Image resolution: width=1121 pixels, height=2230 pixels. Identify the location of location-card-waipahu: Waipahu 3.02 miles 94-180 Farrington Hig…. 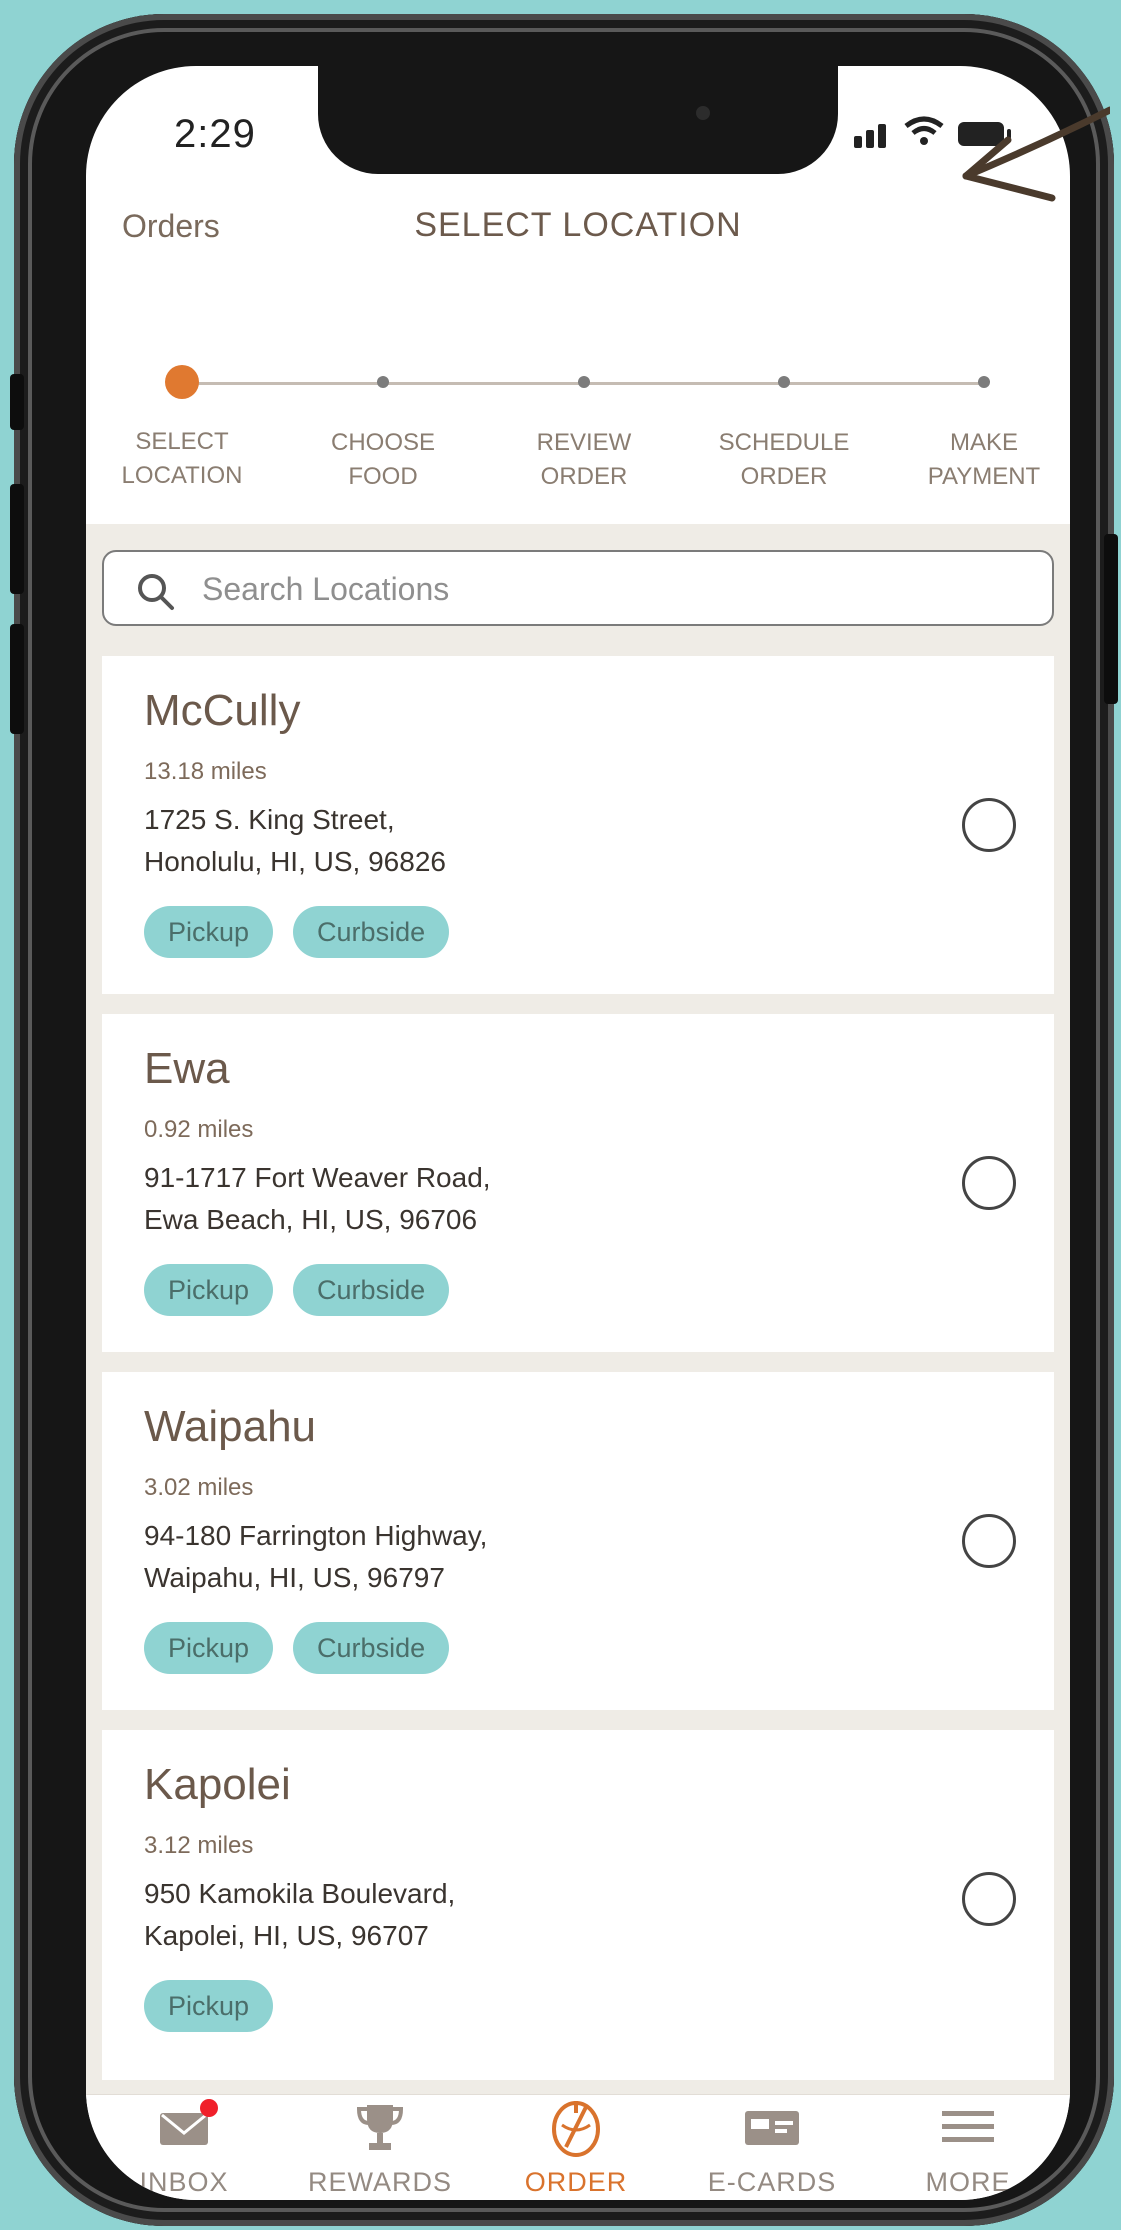
(578, 1541).